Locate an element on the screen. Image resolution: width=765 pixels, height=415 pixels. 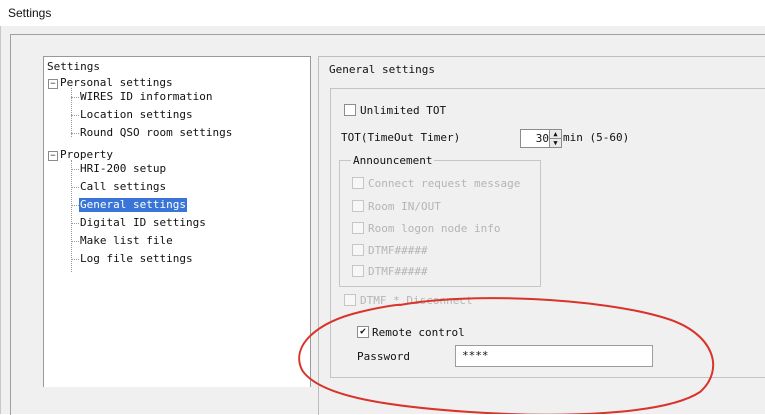
connect-request-message-checkbox is located at coordinates (358, 183).